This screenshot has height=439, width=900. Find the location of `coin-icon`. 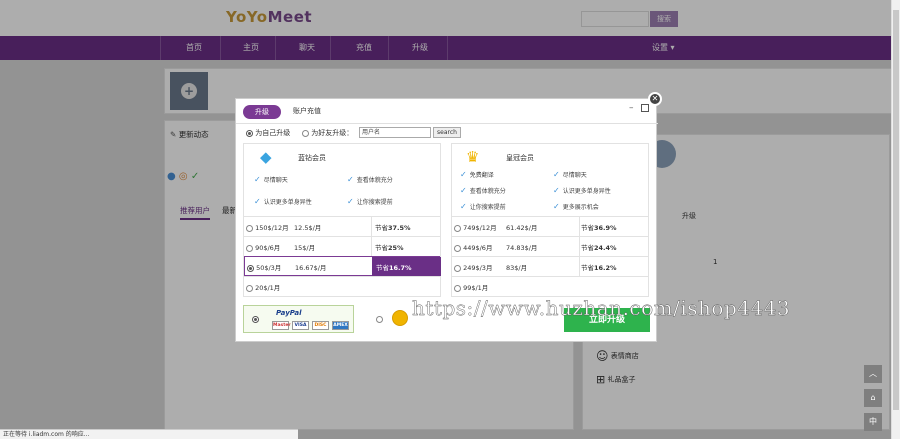

coin-icon is located at coordinates (400, 318).